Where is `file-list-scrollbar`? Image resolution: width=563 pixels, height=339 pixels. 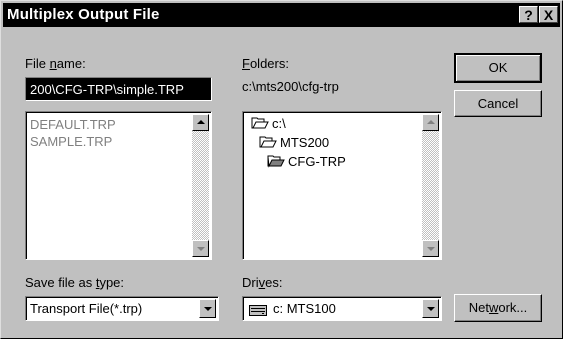 file-list-scrollbar is located at coordinates (200, 185).